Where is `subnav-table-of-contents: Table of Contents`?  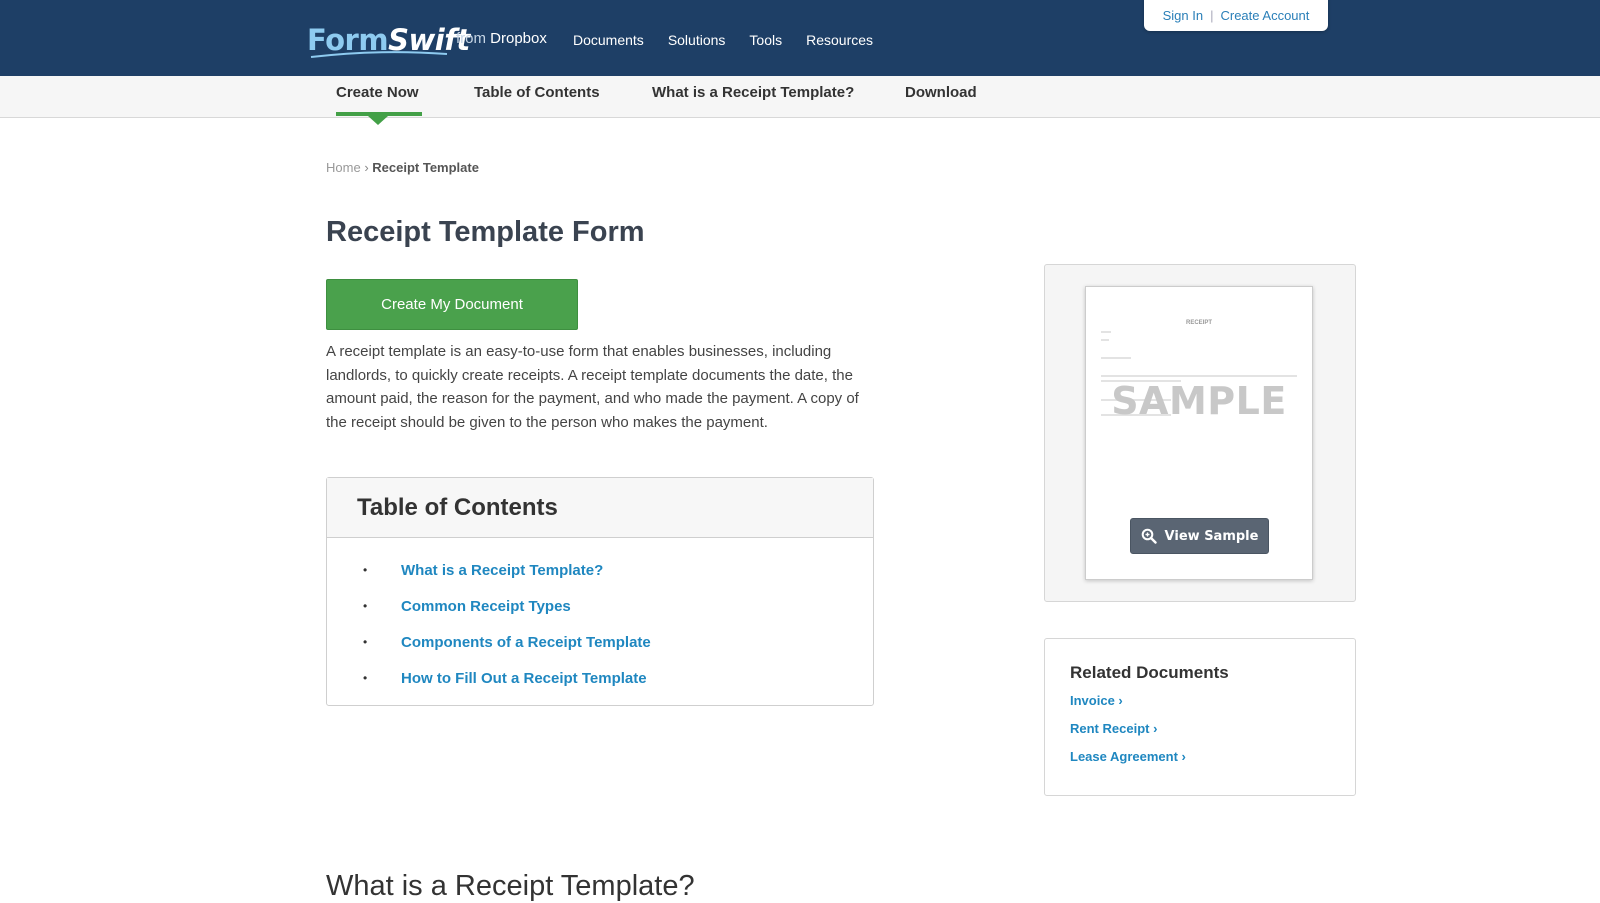
subnav-table-of-contents: Table of Contents is located at coordinates (537, 92).